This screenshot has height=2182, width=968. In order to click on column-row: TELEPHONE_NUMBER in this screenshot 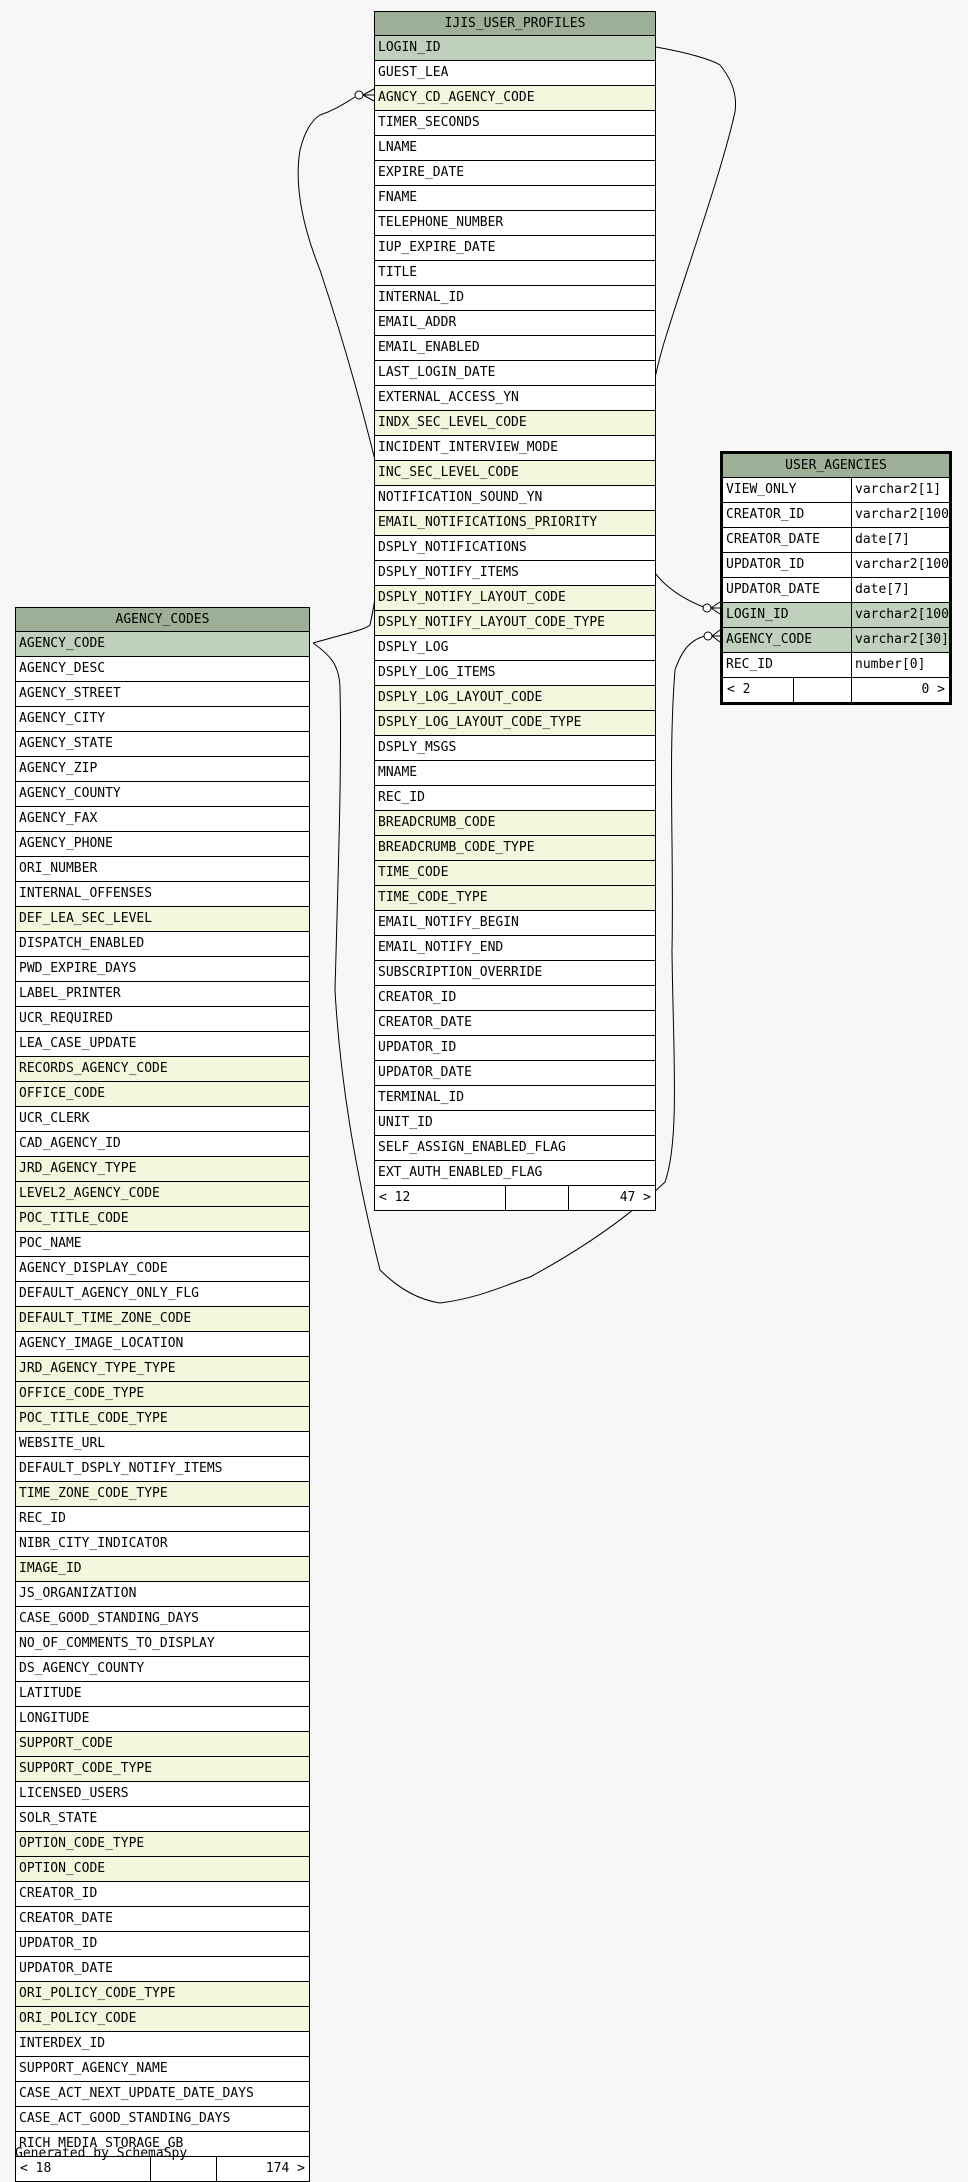, I will do `click(515, 223)`.